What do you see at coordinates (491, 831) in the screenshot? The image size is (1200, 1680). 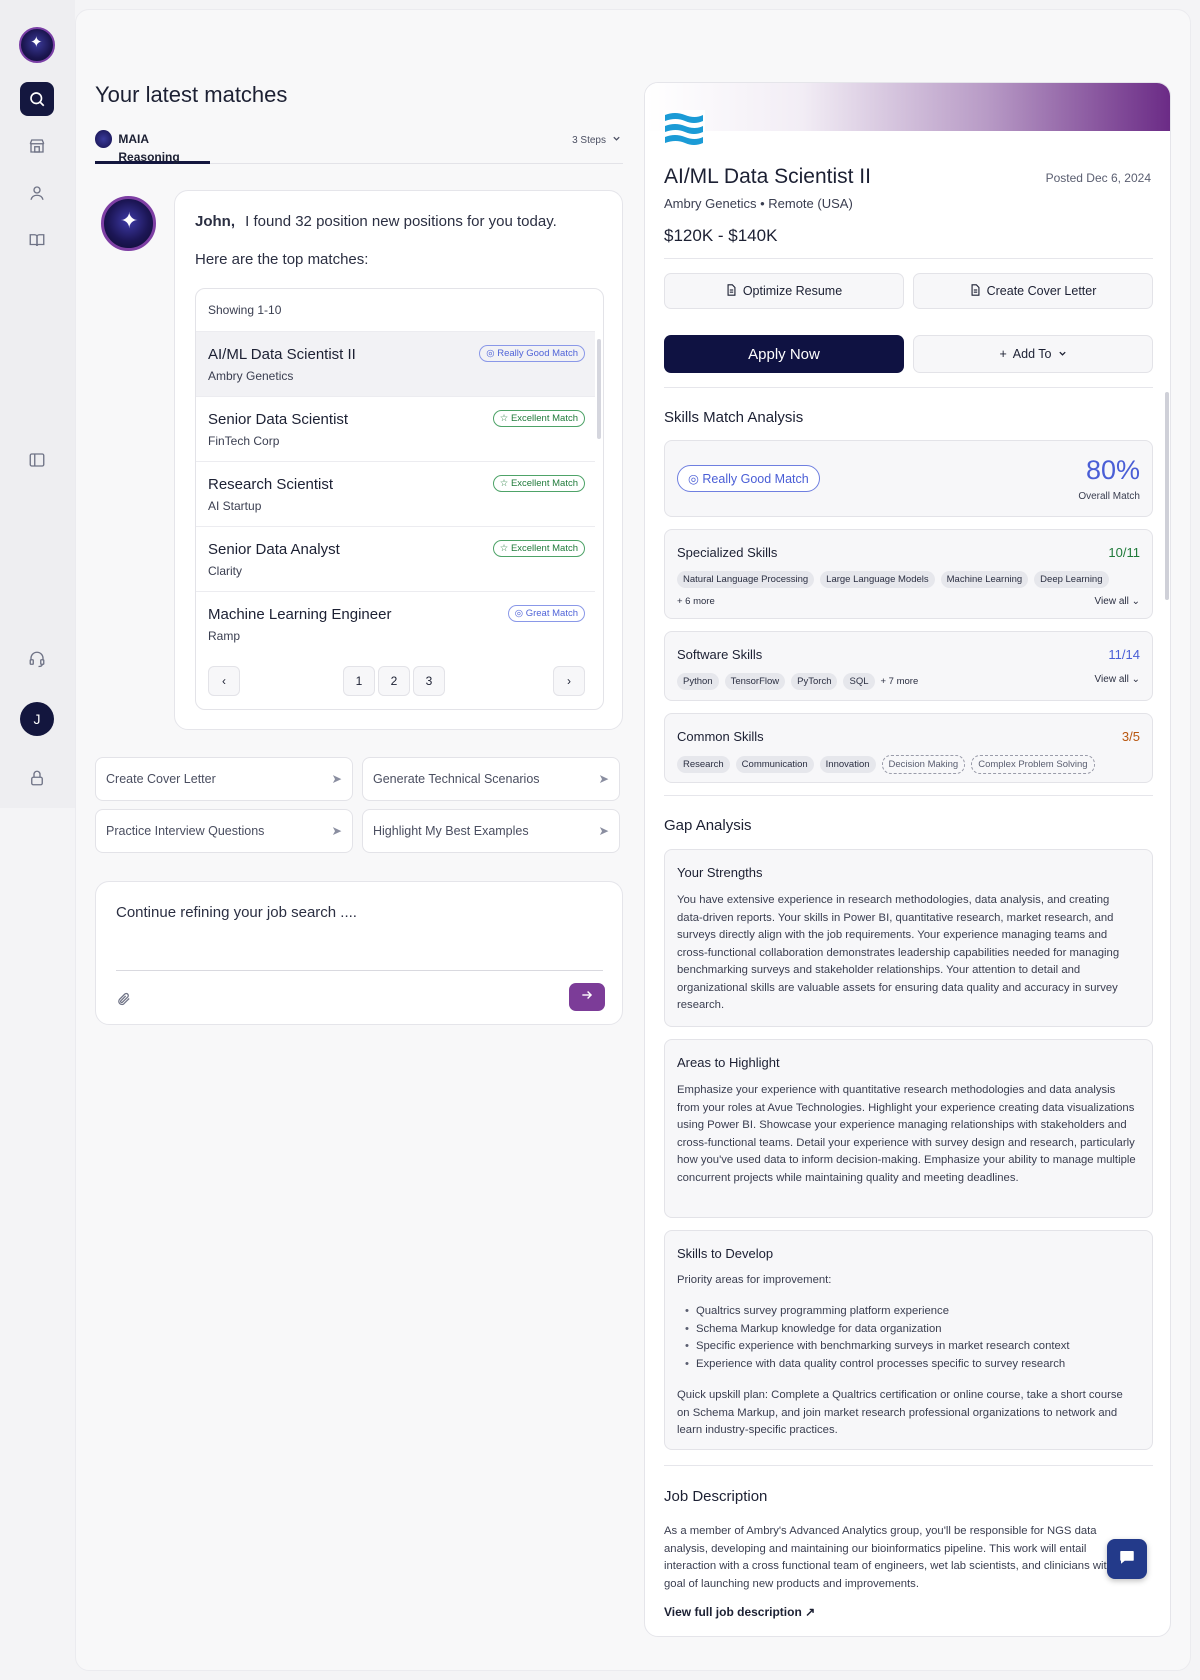 I see `suggestion-best-examples: Highlight My Best Examples ➤` at bounding box center [491, 831].